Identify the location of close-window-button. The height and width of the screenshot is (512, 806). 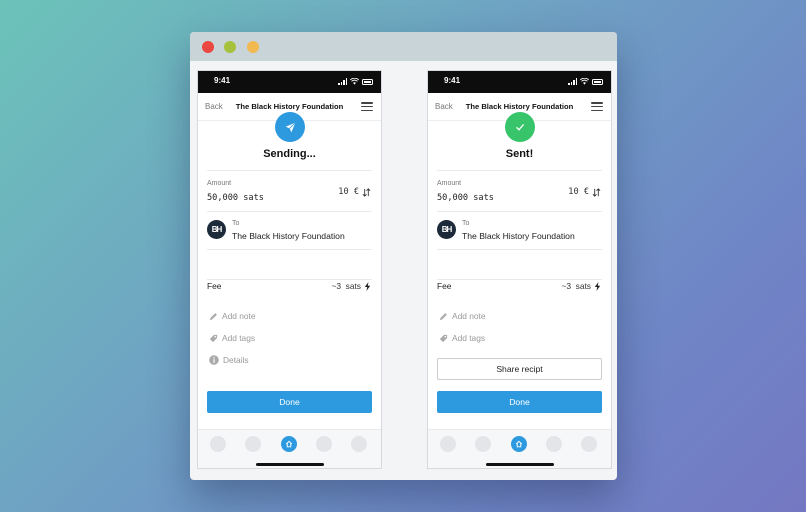
(208, 47).